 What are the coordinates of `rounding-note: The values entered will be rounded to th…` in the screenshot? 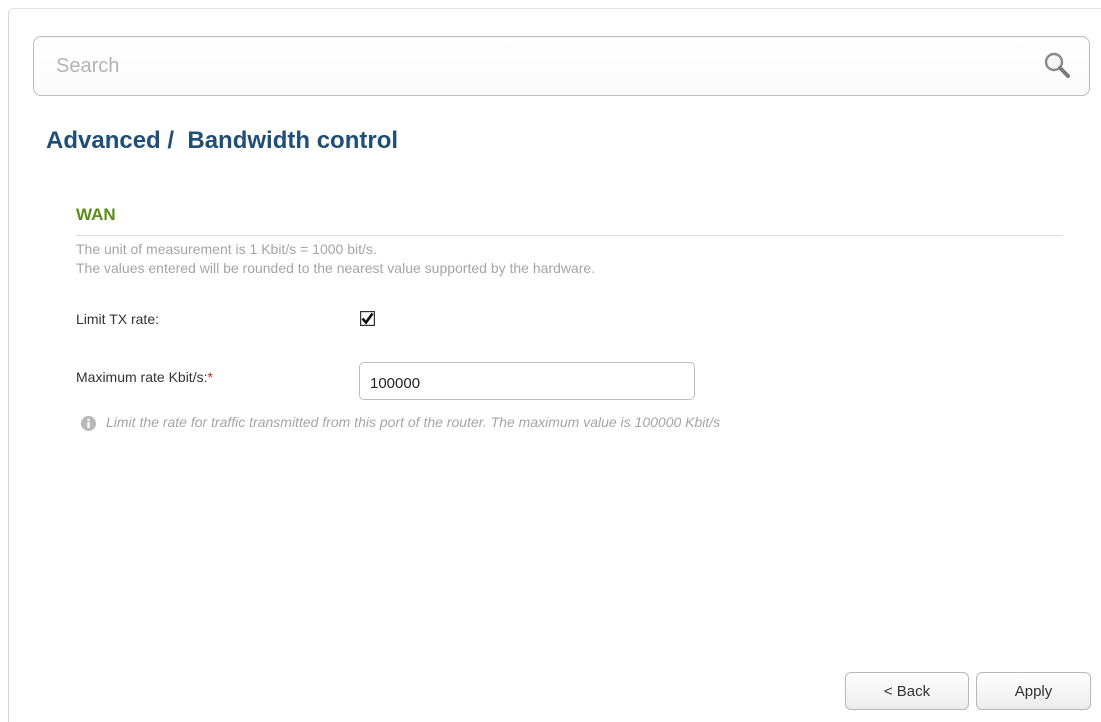 It's located at (336, 268).